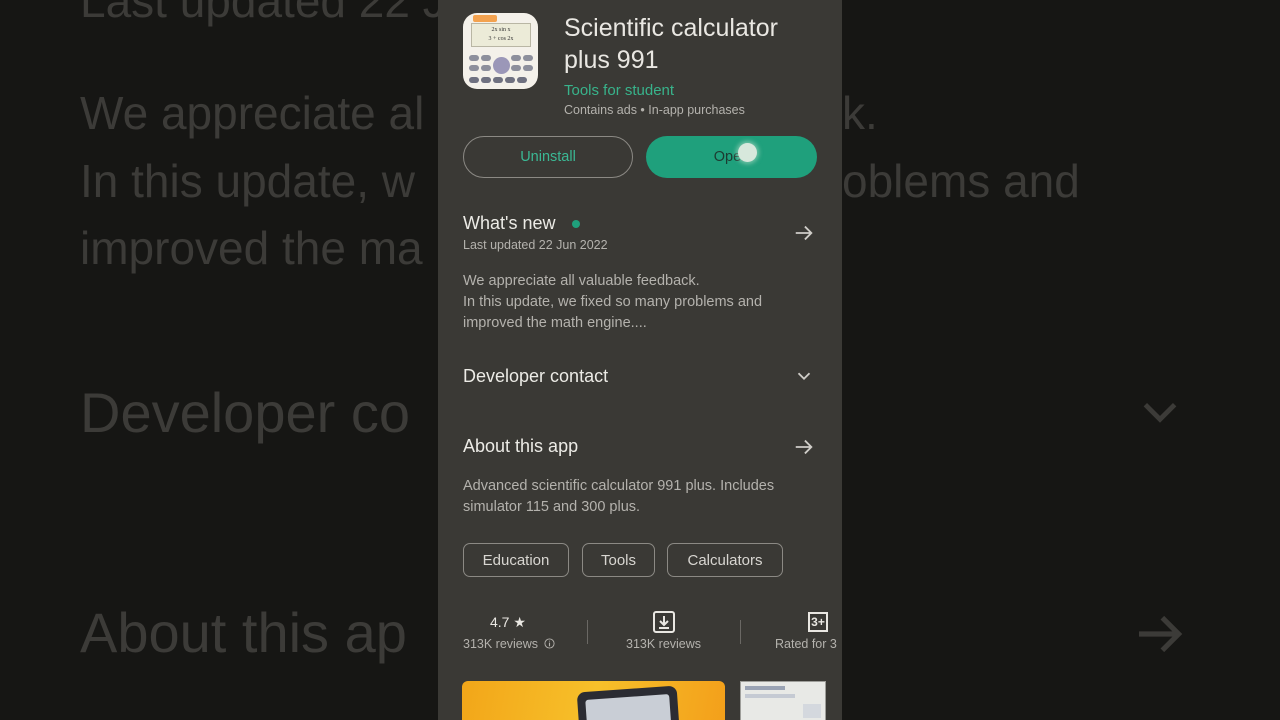 This screenshot has height=720, width=1280. Describe the element at coordinates (252, 113) in the screenshot. I see `bg-text-appreciate: We appreciate al` at that location.